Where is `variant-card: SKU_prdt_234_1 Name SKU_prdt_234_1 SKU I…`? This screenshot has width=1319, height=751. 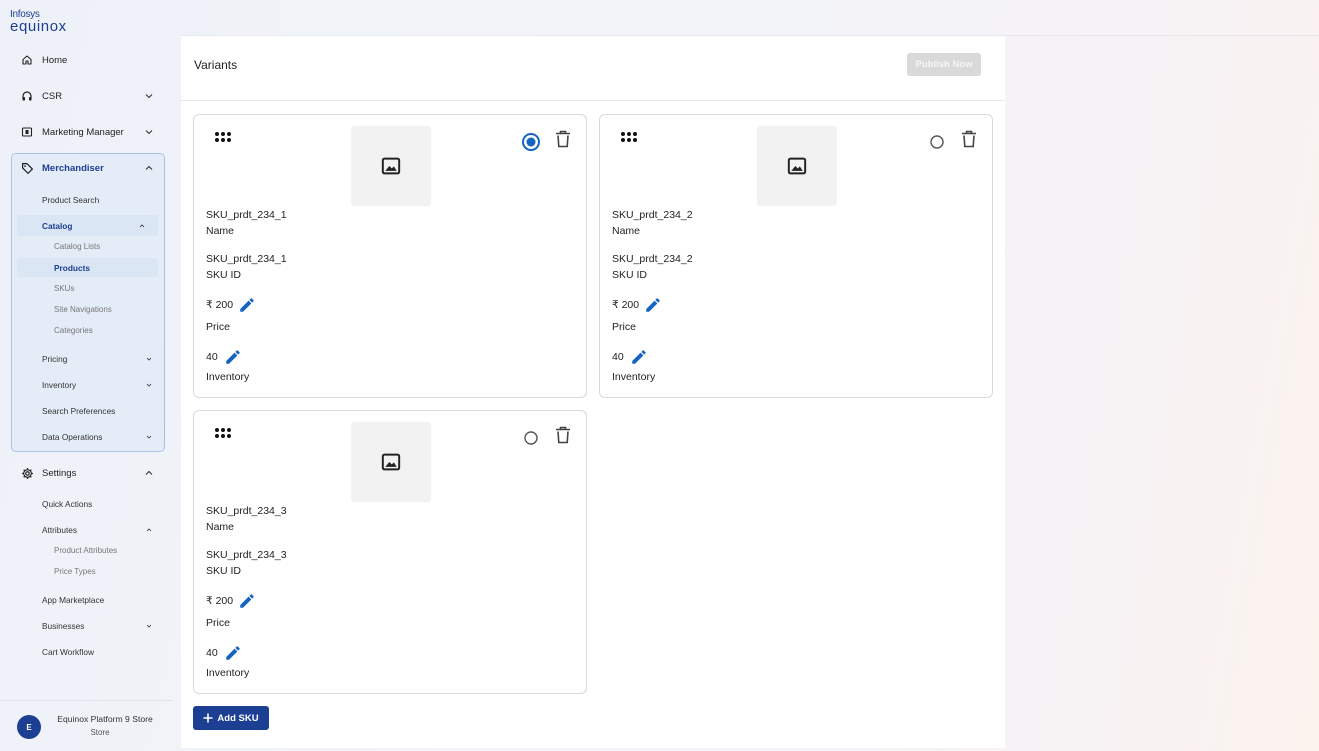
variant-card: SKU_prdt_234_1 Name SKU_prdt_234_1 SKU I… is located at coordinates (390, 256).